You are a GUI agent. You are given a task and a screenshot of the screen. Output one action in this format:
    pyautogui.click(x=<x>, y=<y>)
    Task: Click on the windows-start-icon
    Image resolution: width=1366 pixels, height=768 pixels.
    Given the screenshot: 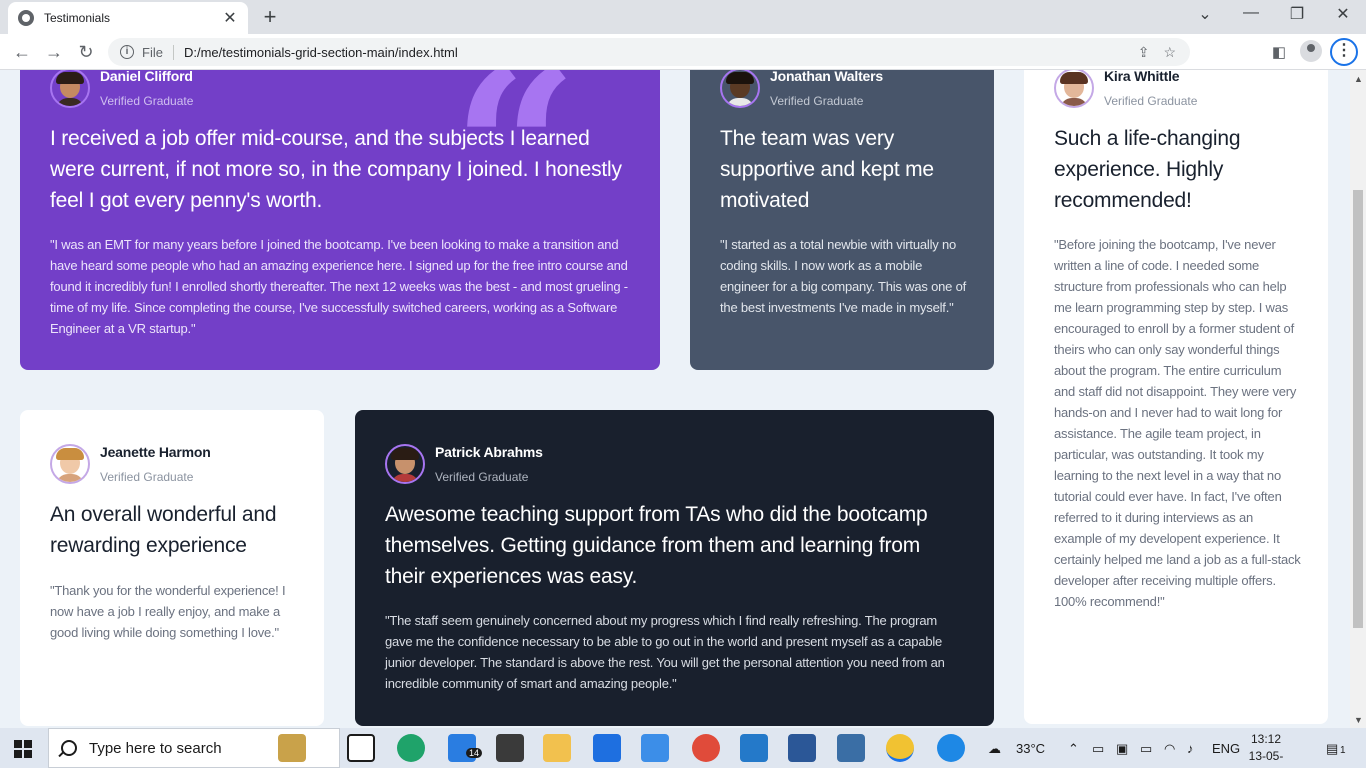 What is the action you would take?
    pyautogui.click(x=23, y=749)
    